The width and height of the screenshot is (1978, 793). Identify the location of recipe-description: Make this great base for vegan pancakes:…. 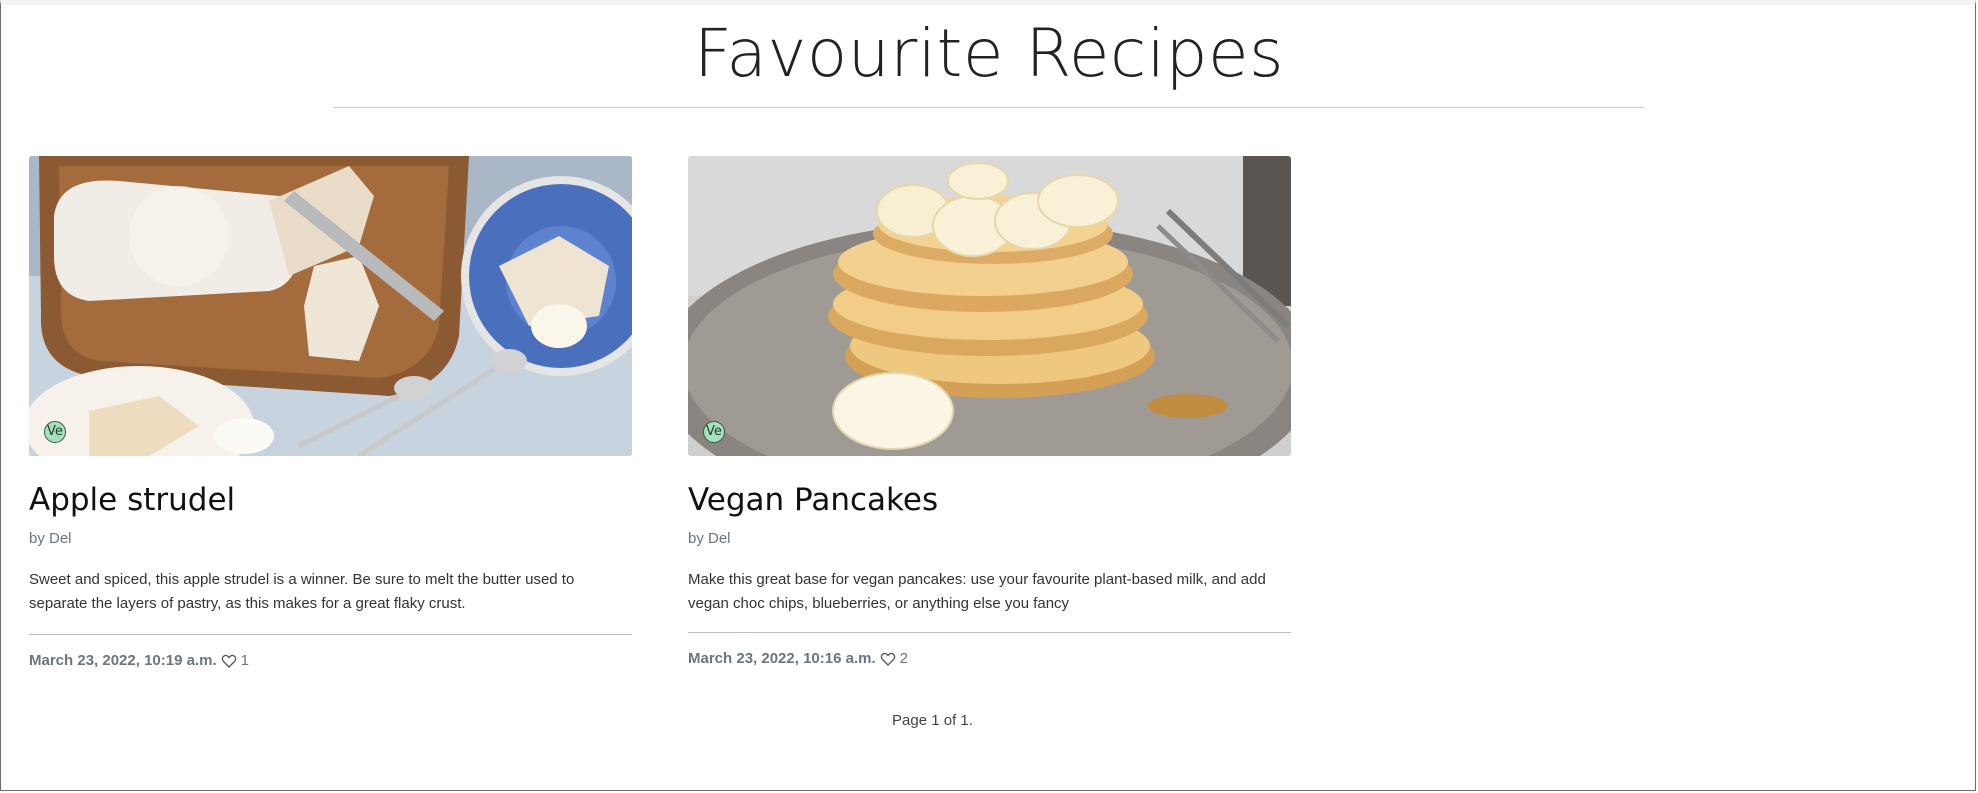
(977, 591).